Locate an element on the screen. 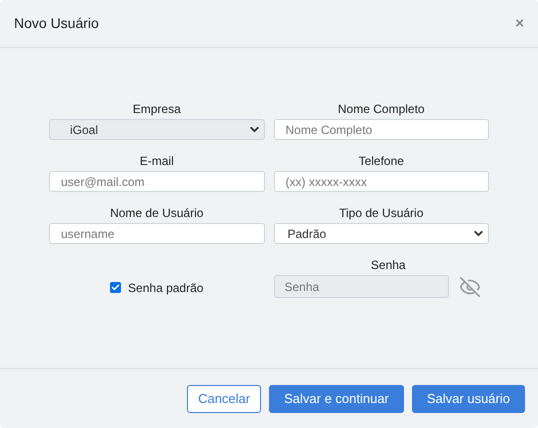  checkbox is located at coordinates (116, 287).